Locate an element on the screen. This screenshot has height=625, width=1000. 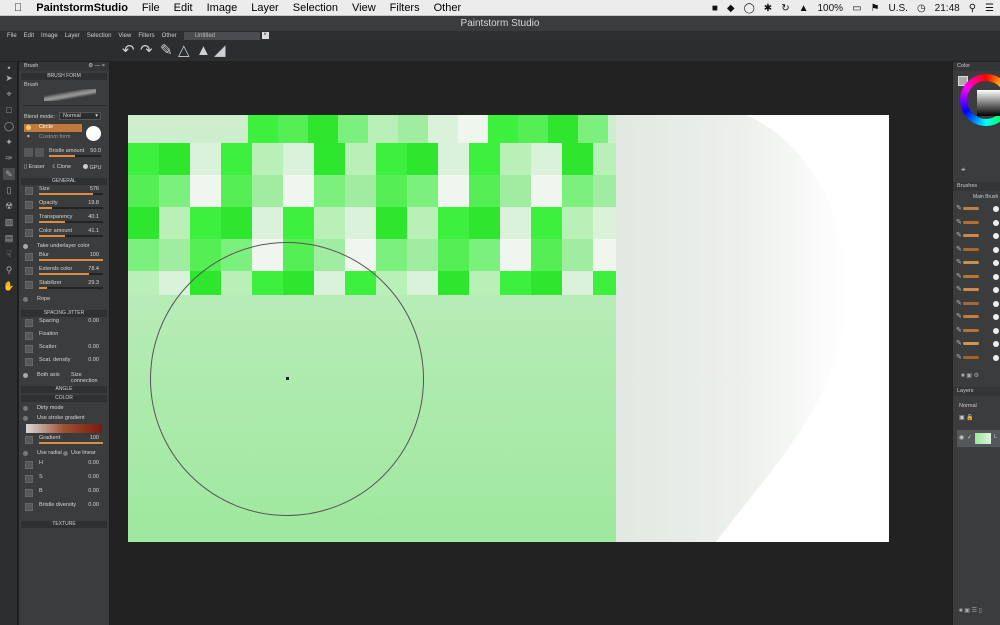
crop-icon: ⌖ is located at coordinates (9, 94).